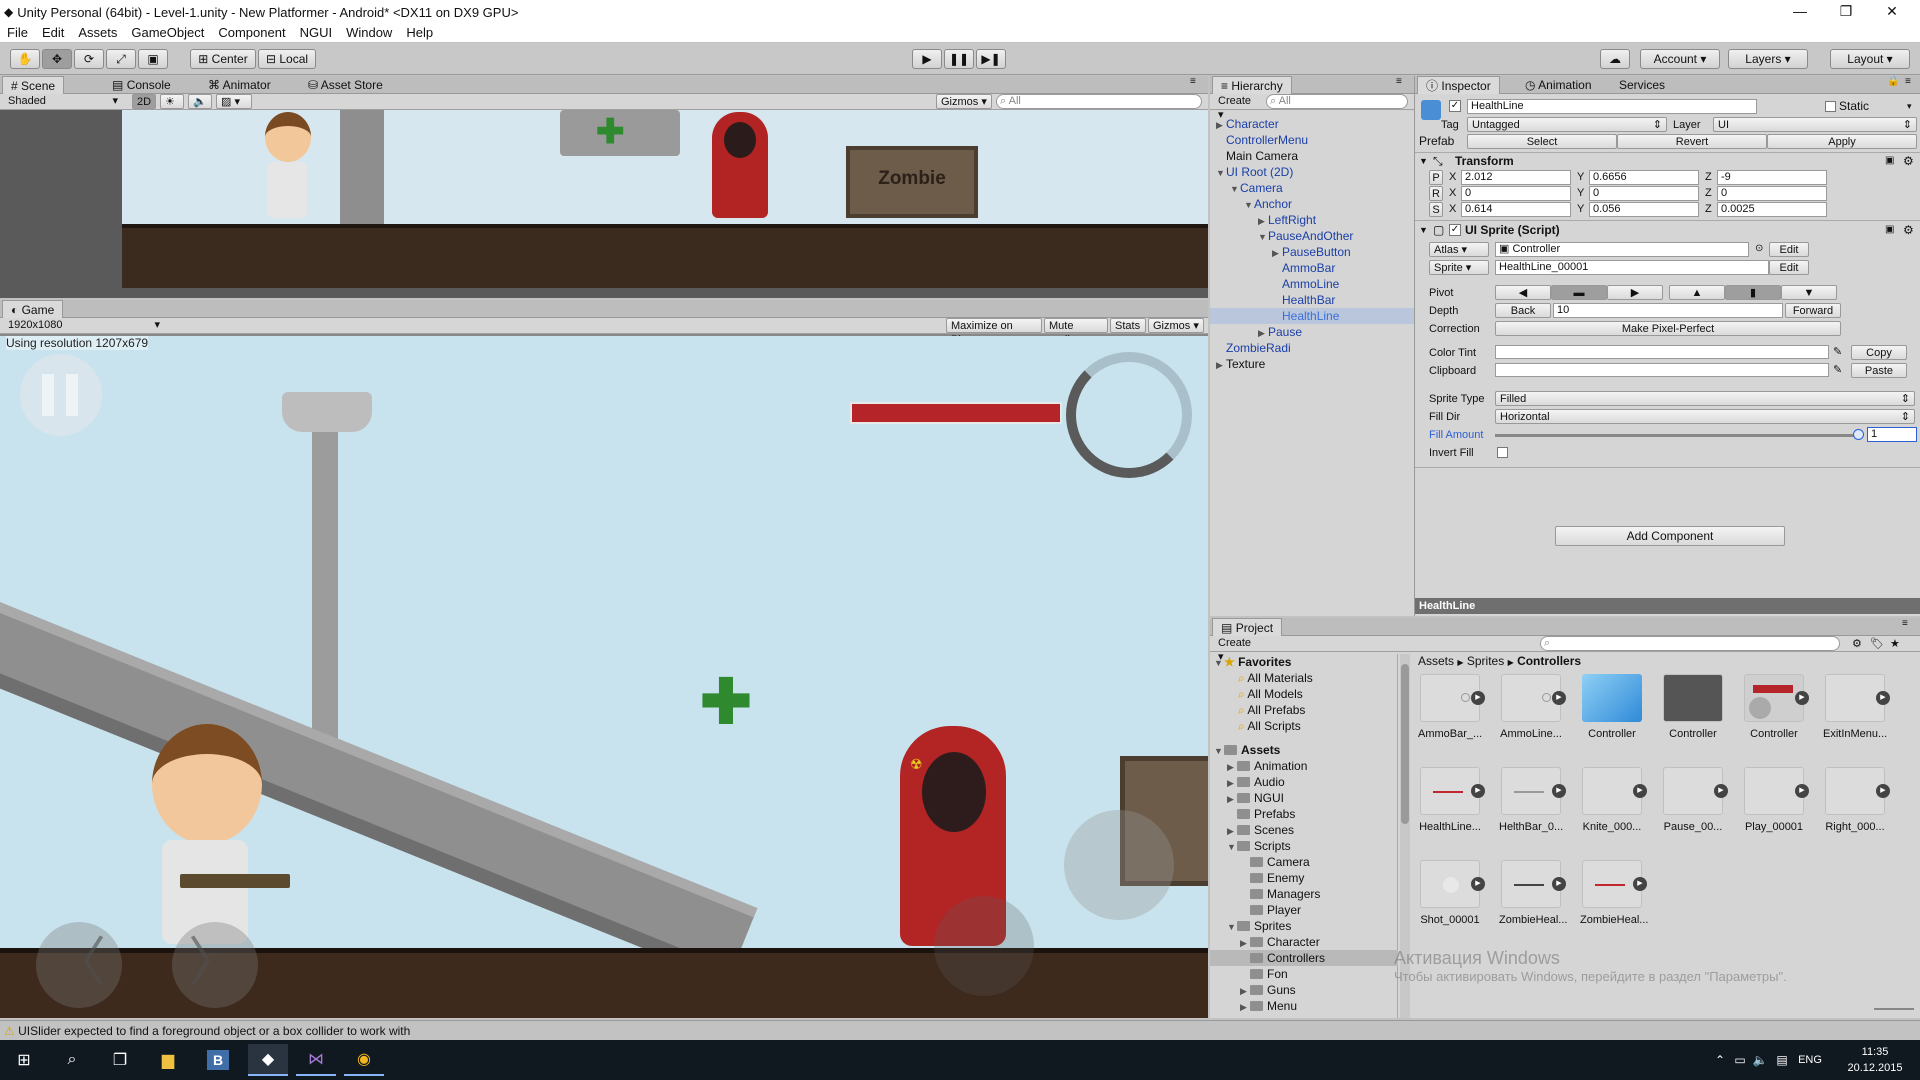 The height and width of the screenshot is (1080, 1920). I want to click on breadcrumb-sprites: Sprites, so click(1485, 661).